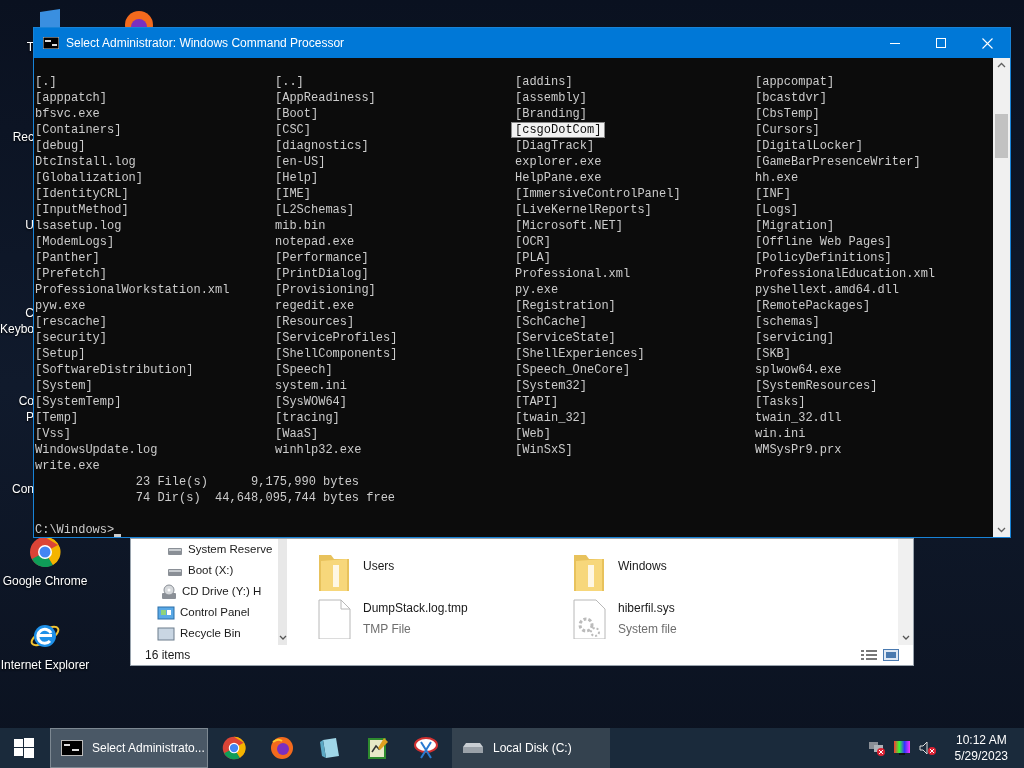  Describe the element at coordinates (45, 665) in the screenshot. I see `icon-label: Internet Explorer` at that location.